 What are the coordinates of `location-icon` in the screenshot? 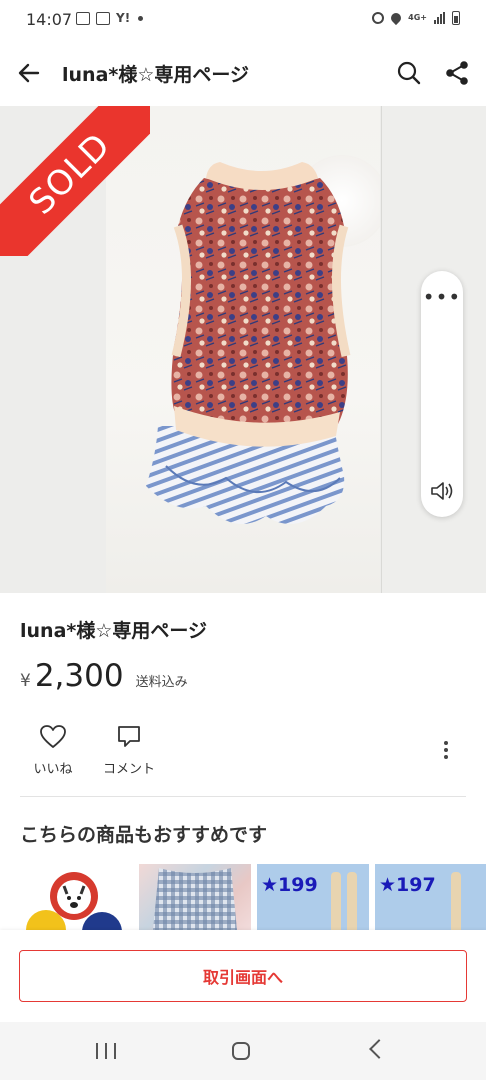 It's located at (396, 18).